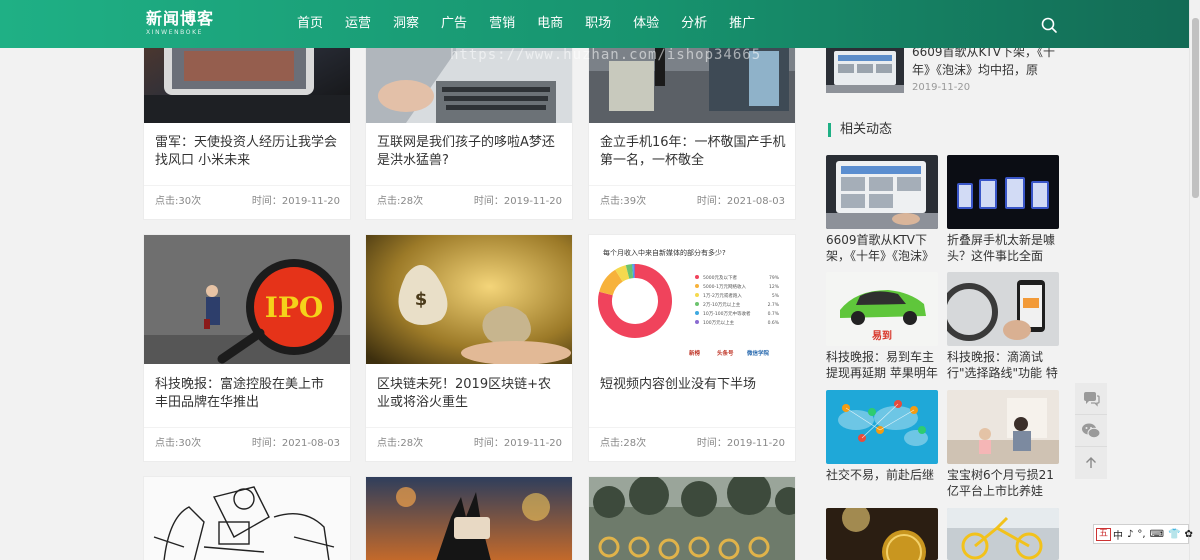 The width and height of the screenshot is (1200, 560). Describe the element at coordinates (865, 70) in the screenshot. I see `sidebar-top-thumbnail` at that location.